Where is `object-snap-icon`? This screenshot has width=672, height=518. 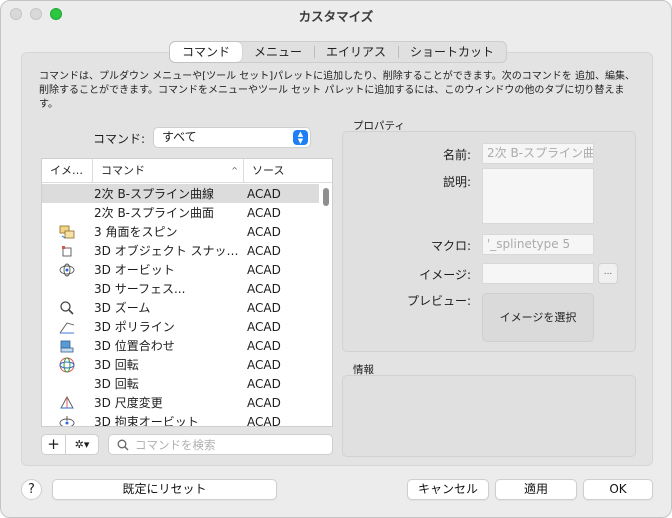 object-snap-icon is located at coordinates (67, 251).